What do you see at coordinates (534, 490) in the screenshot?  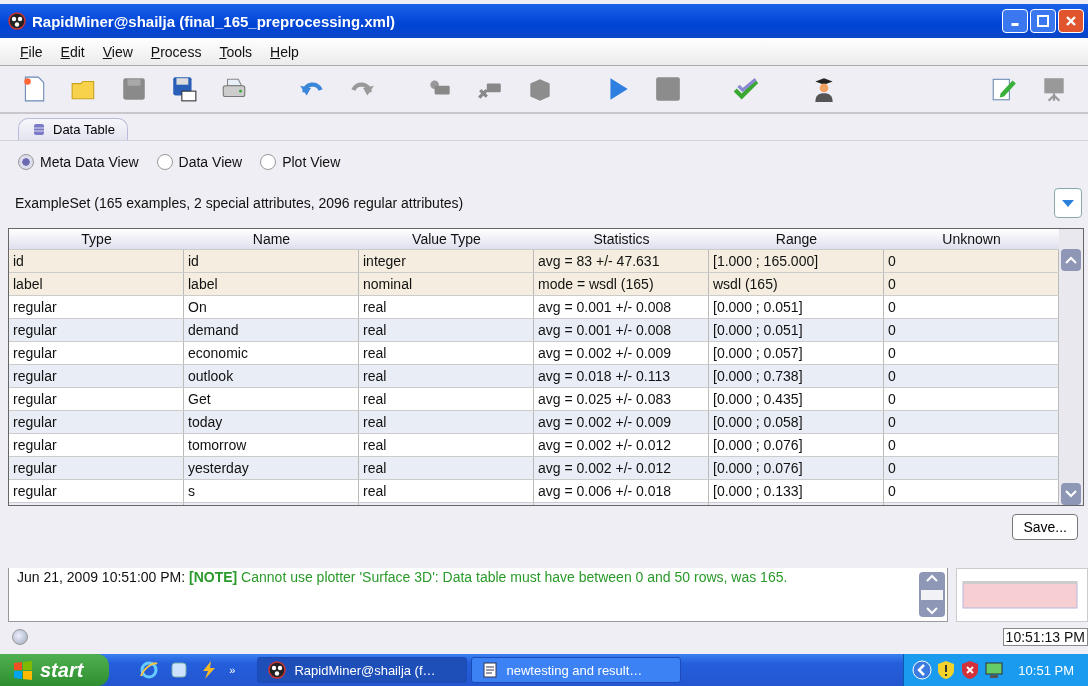 I see `table-row: regular s real avg = 0.006 +/- 0.018 [0.000 ; 0.133] 0` at bounding box center [534, 490].